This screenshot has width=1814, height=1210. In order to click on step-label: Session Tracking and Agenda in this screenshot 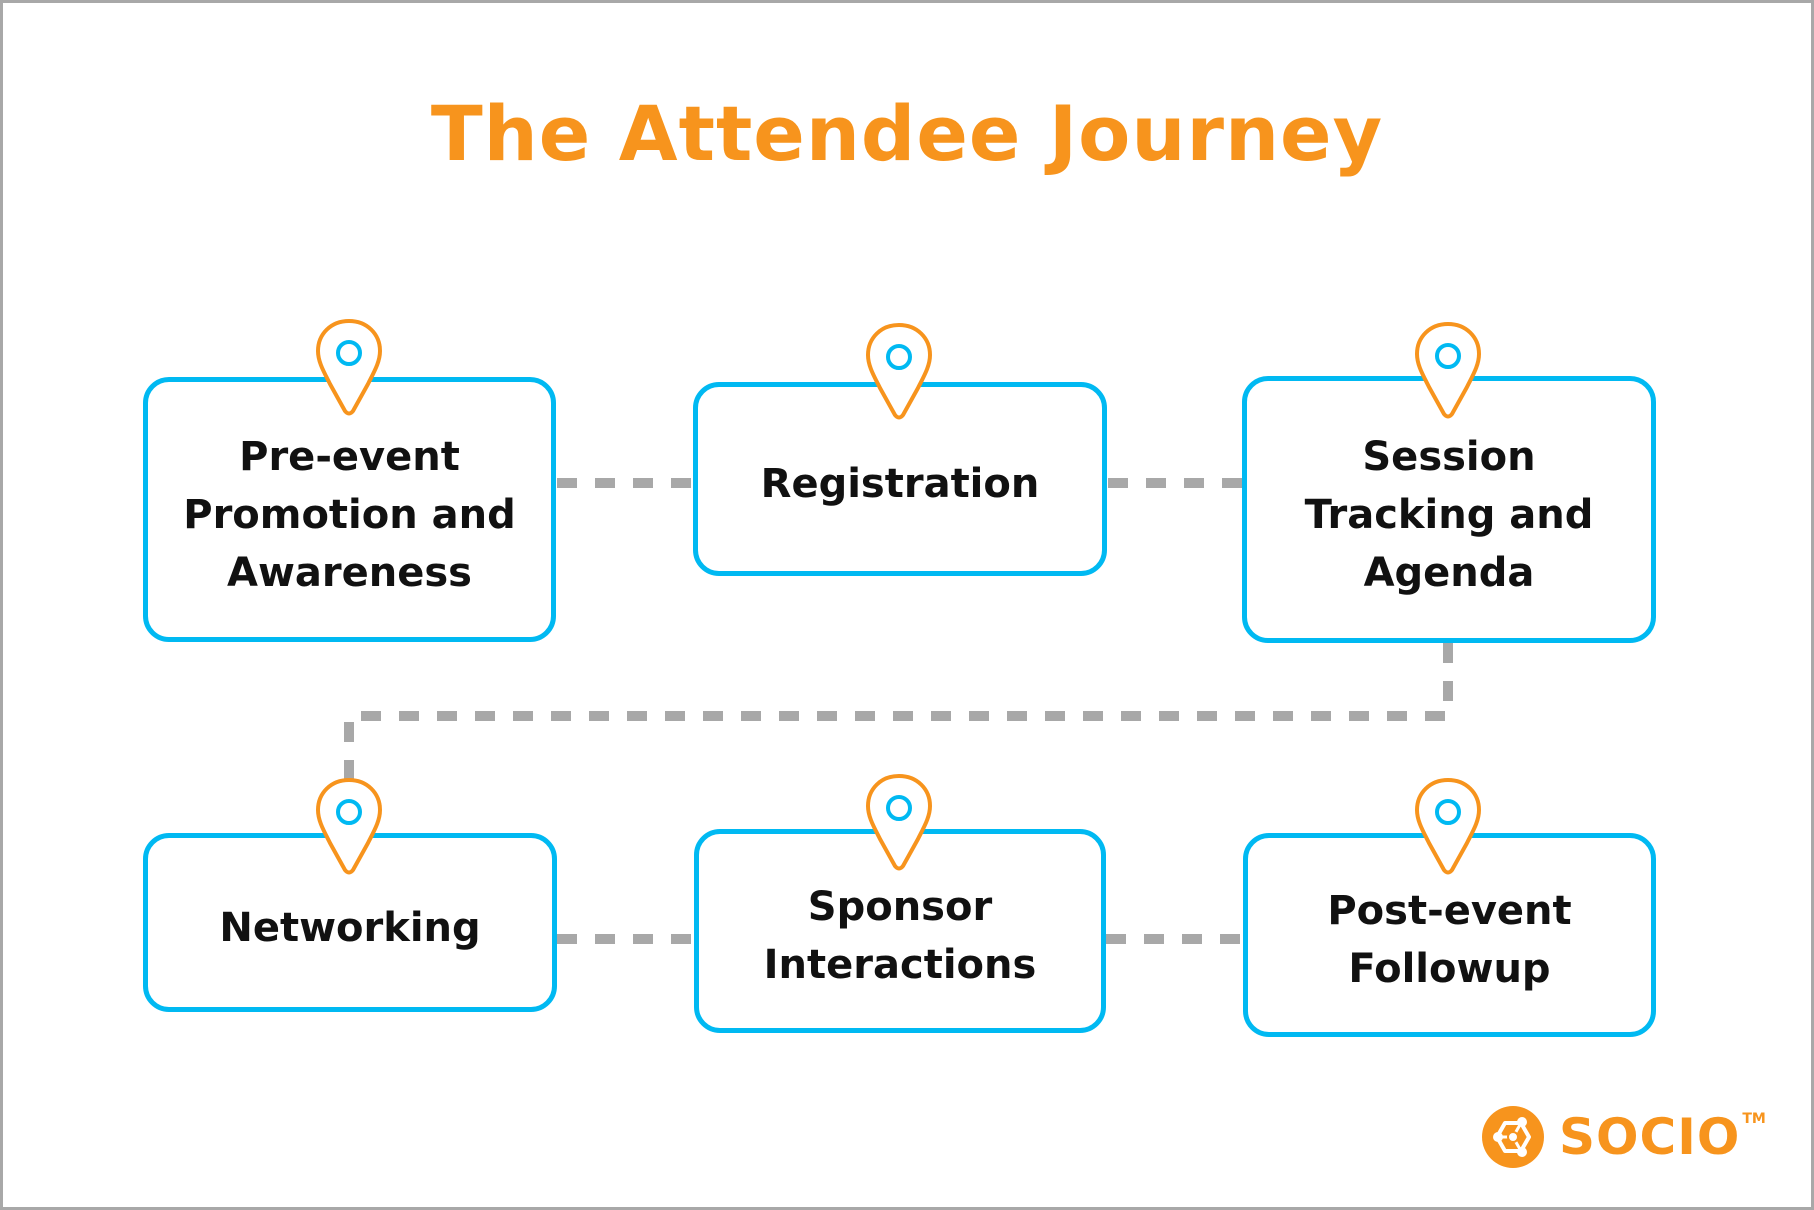, I will do `click(1449, 514)`.